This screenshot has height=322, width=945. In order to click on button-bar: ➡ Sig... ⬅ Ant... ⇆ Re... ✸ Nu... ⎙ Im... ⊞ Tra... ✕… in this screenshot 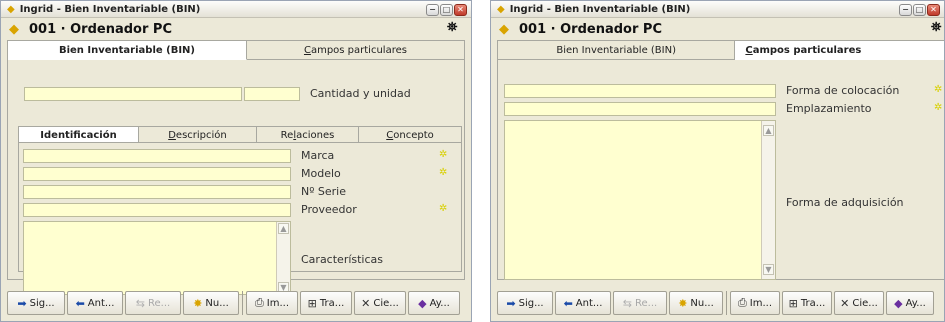, I will do `click(717, 303)`.